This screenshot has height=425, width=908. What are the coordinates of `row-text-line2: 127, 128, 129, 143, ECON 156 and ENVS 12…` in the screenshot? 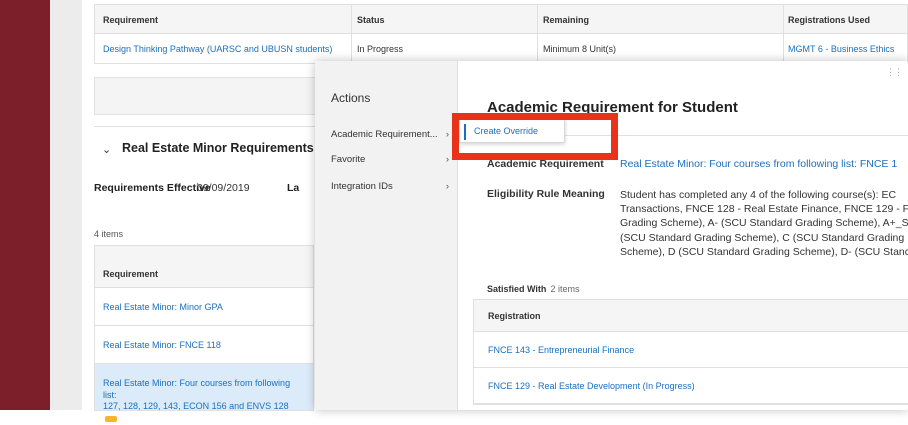 It's located at (204, 412).